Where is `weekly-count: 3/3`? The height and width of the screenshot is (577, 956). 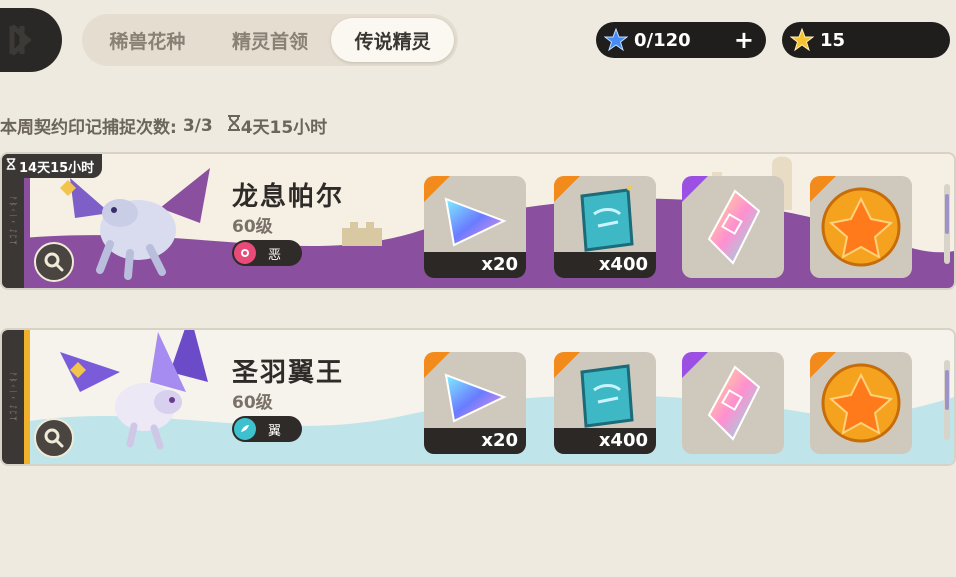
weekly-count: 3/3 is located at coordinates (197, 125).